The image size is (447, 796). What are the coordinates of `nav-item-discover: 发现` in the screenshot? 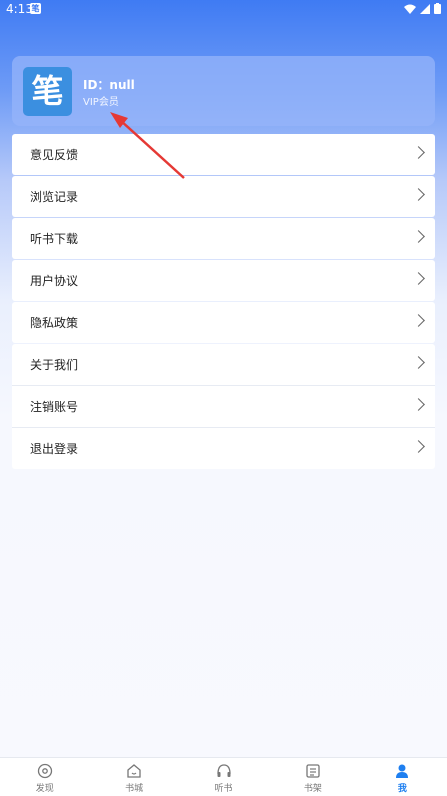 It's located at (44, 777).